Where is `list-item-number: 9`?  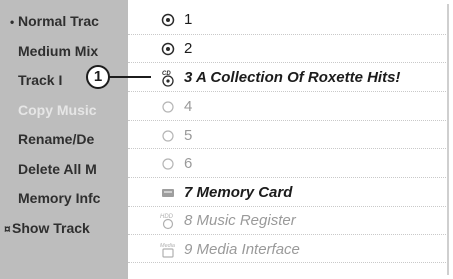 list-item-number: 9 is located at coordinates (188, 249).